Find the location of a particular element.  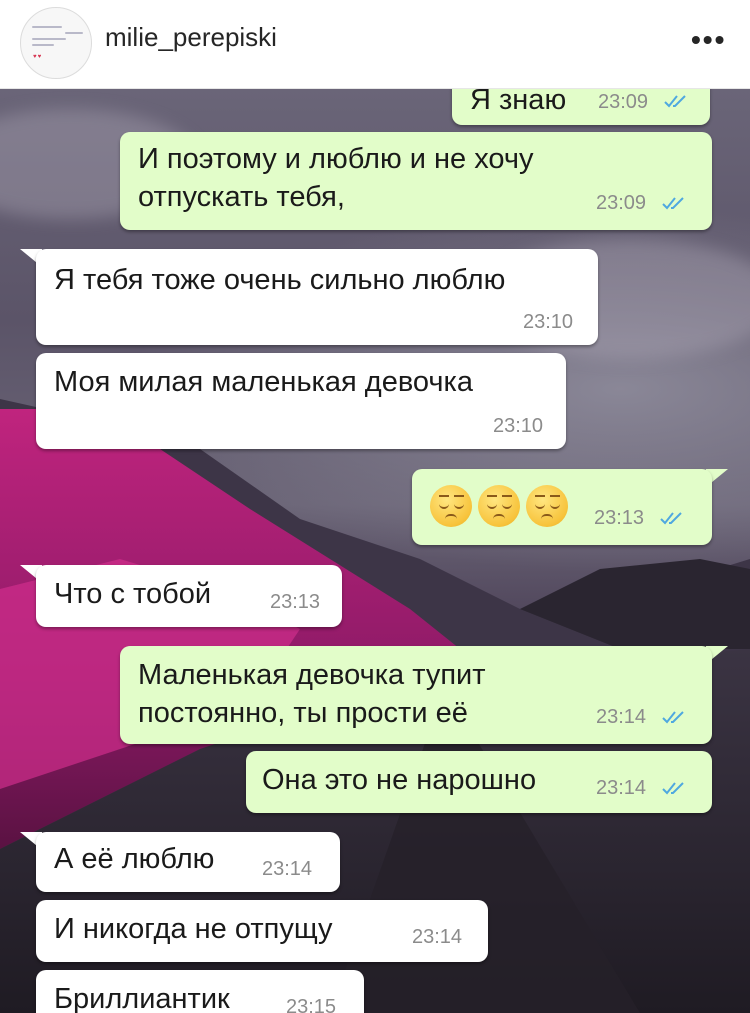

message-bubble-incoming: И никогда не отпущу 23:14 is located at coordinates (262, 931).